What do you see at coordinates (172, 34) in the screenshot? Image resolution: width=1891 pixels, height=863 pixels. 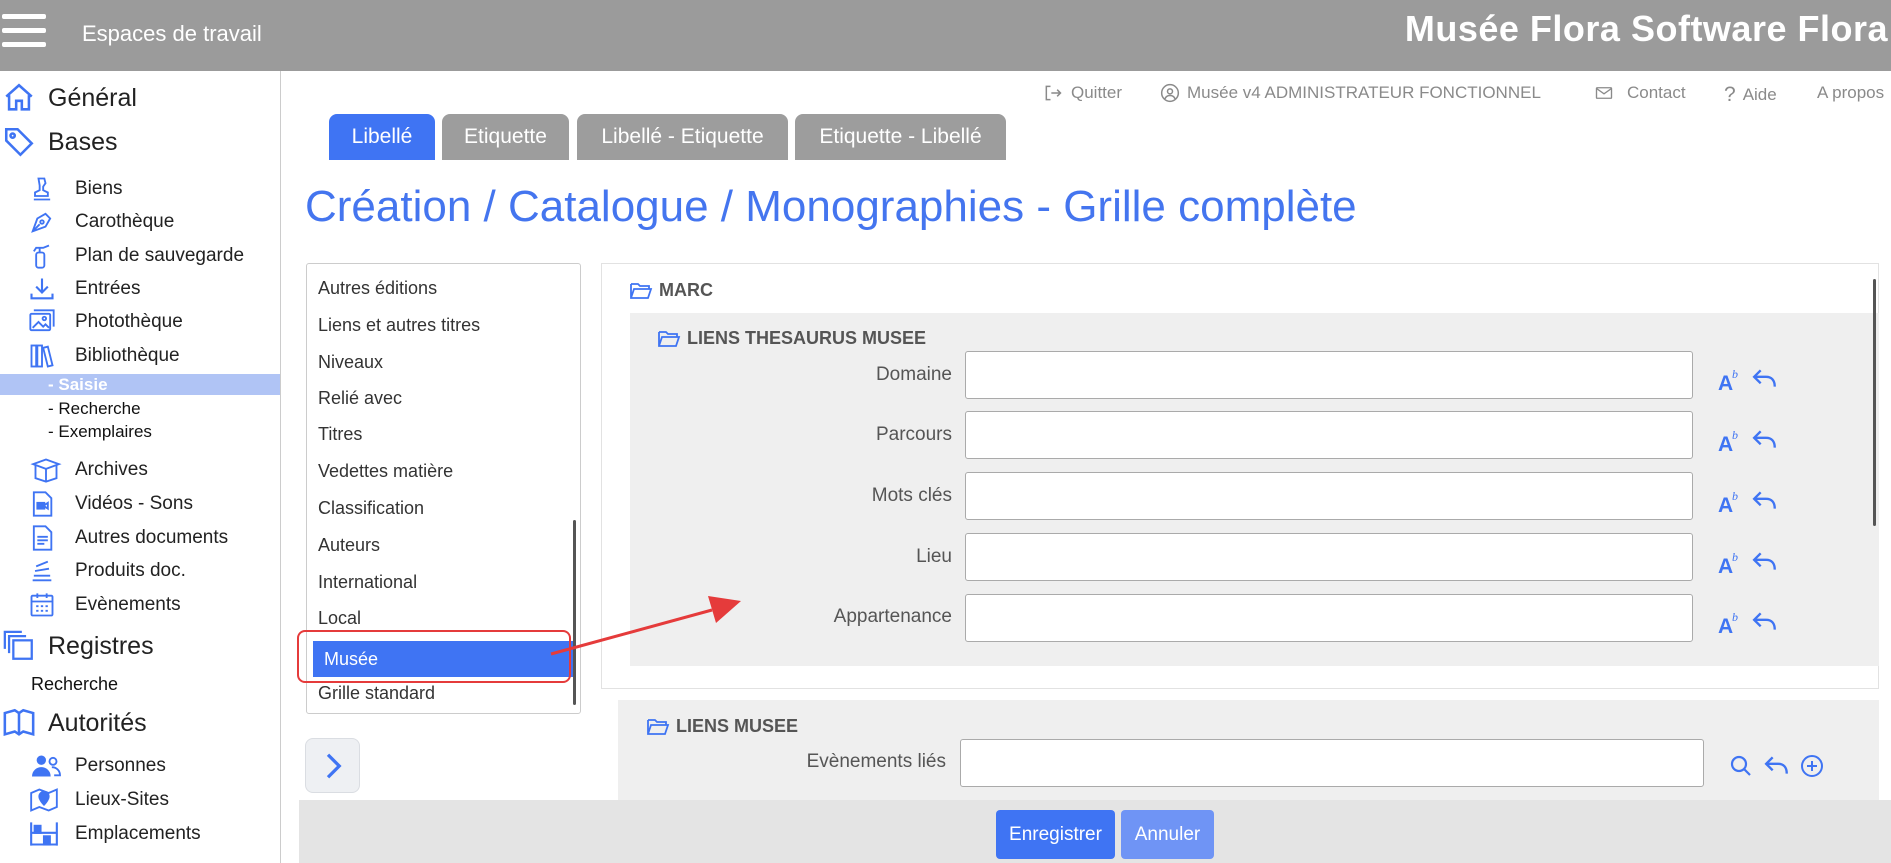 I see `workspaces-link: Espaces de travail` at bounding box center [172, 34].